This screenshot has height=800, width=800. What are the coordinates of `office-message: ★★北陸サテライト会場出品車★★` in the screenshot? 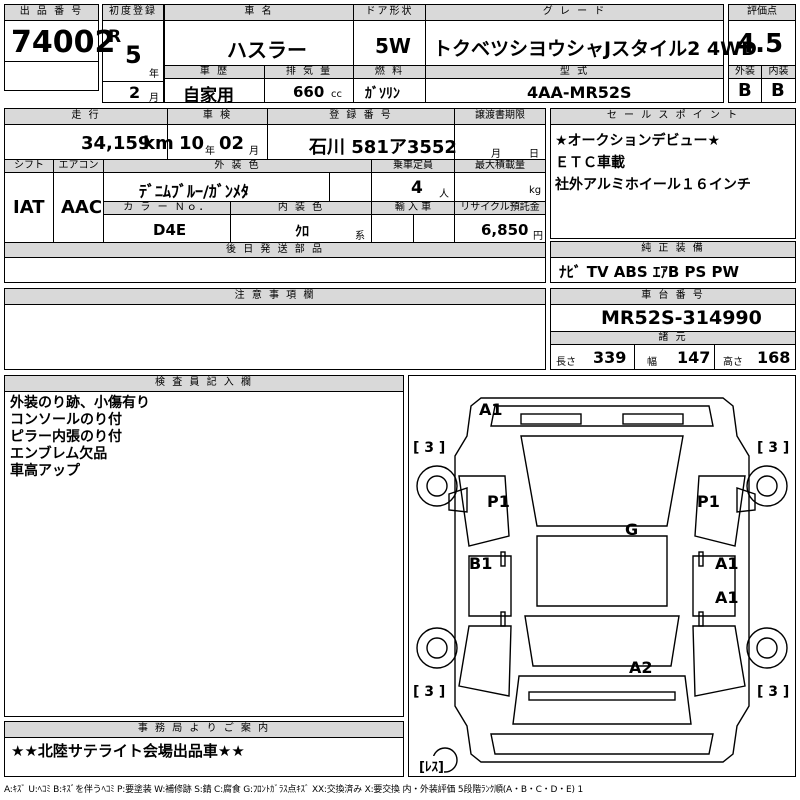 It's located at (128, 751).